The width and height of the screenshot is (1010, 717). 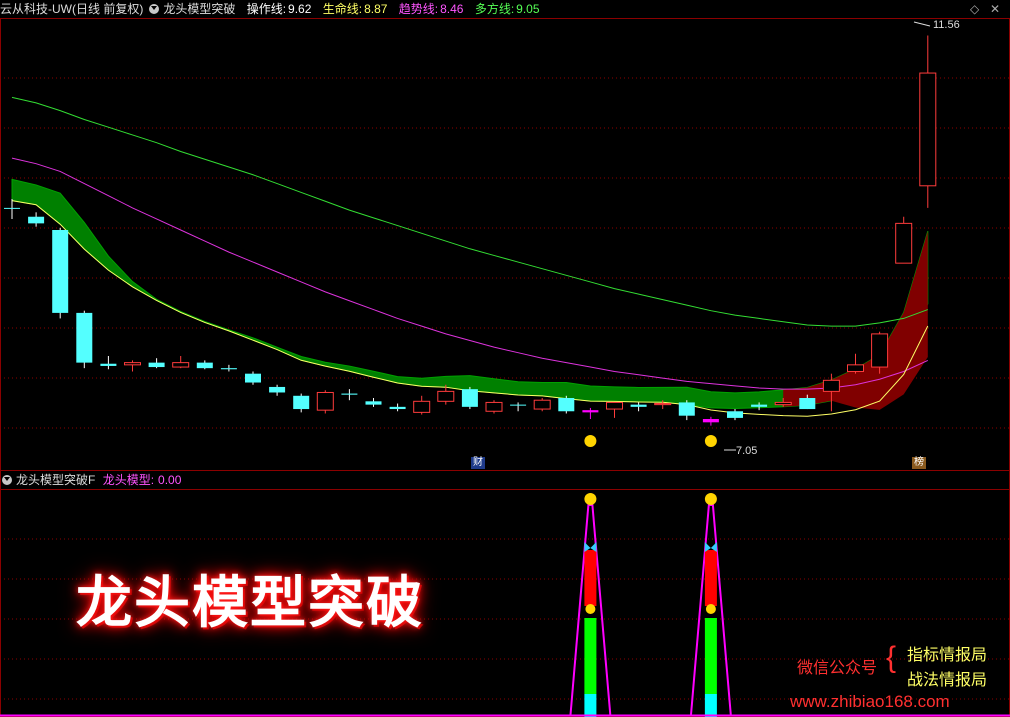 What do you see at coordinates (250, 603) in the screenshot?
I see `overlay-title: 龙头模型突破` at bounding box center [250, 603].